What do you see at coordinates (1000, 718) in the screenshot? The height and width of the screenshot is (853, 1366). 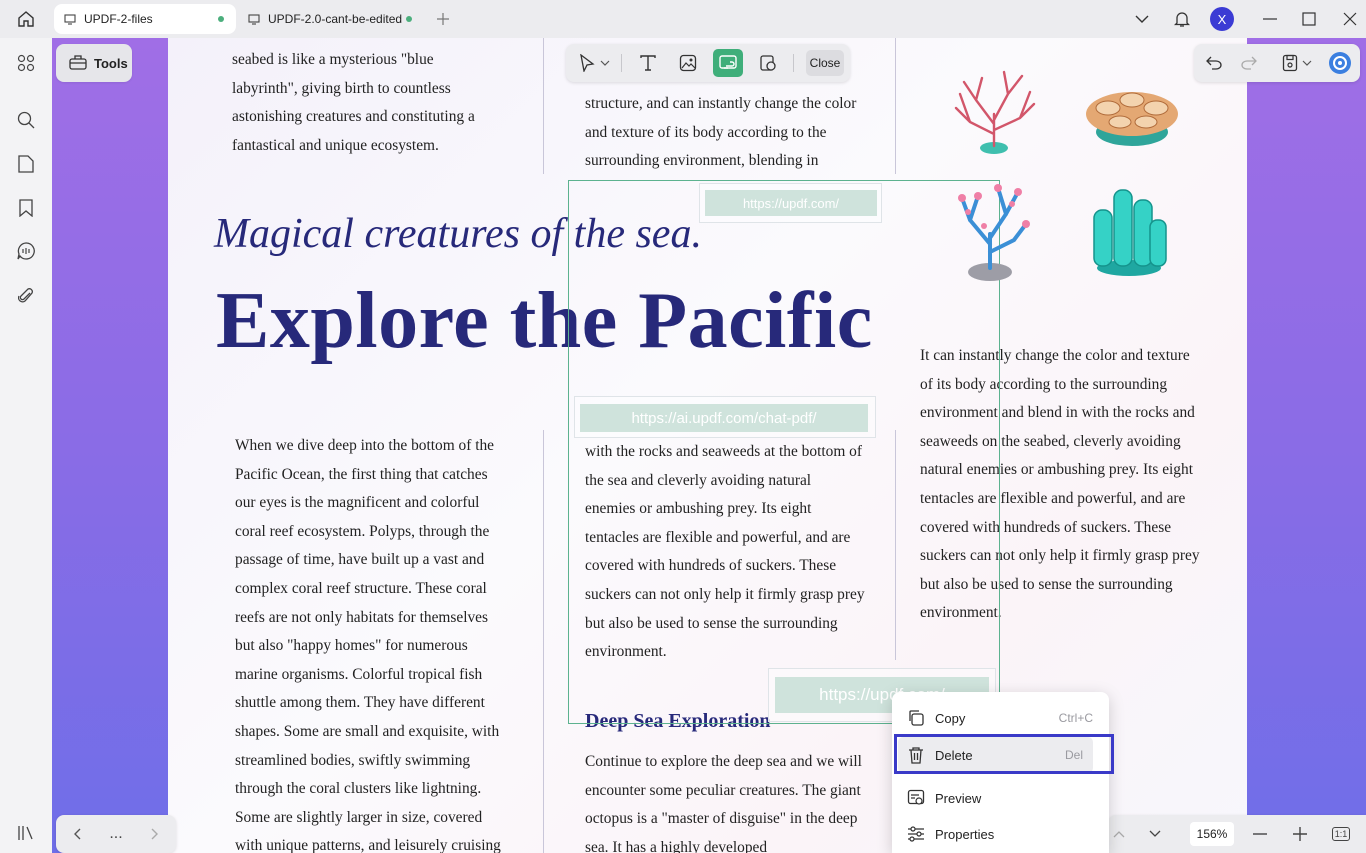 I see `menu-item-copy: Copy Ctrl+C` at bounding box center [1000, 718].